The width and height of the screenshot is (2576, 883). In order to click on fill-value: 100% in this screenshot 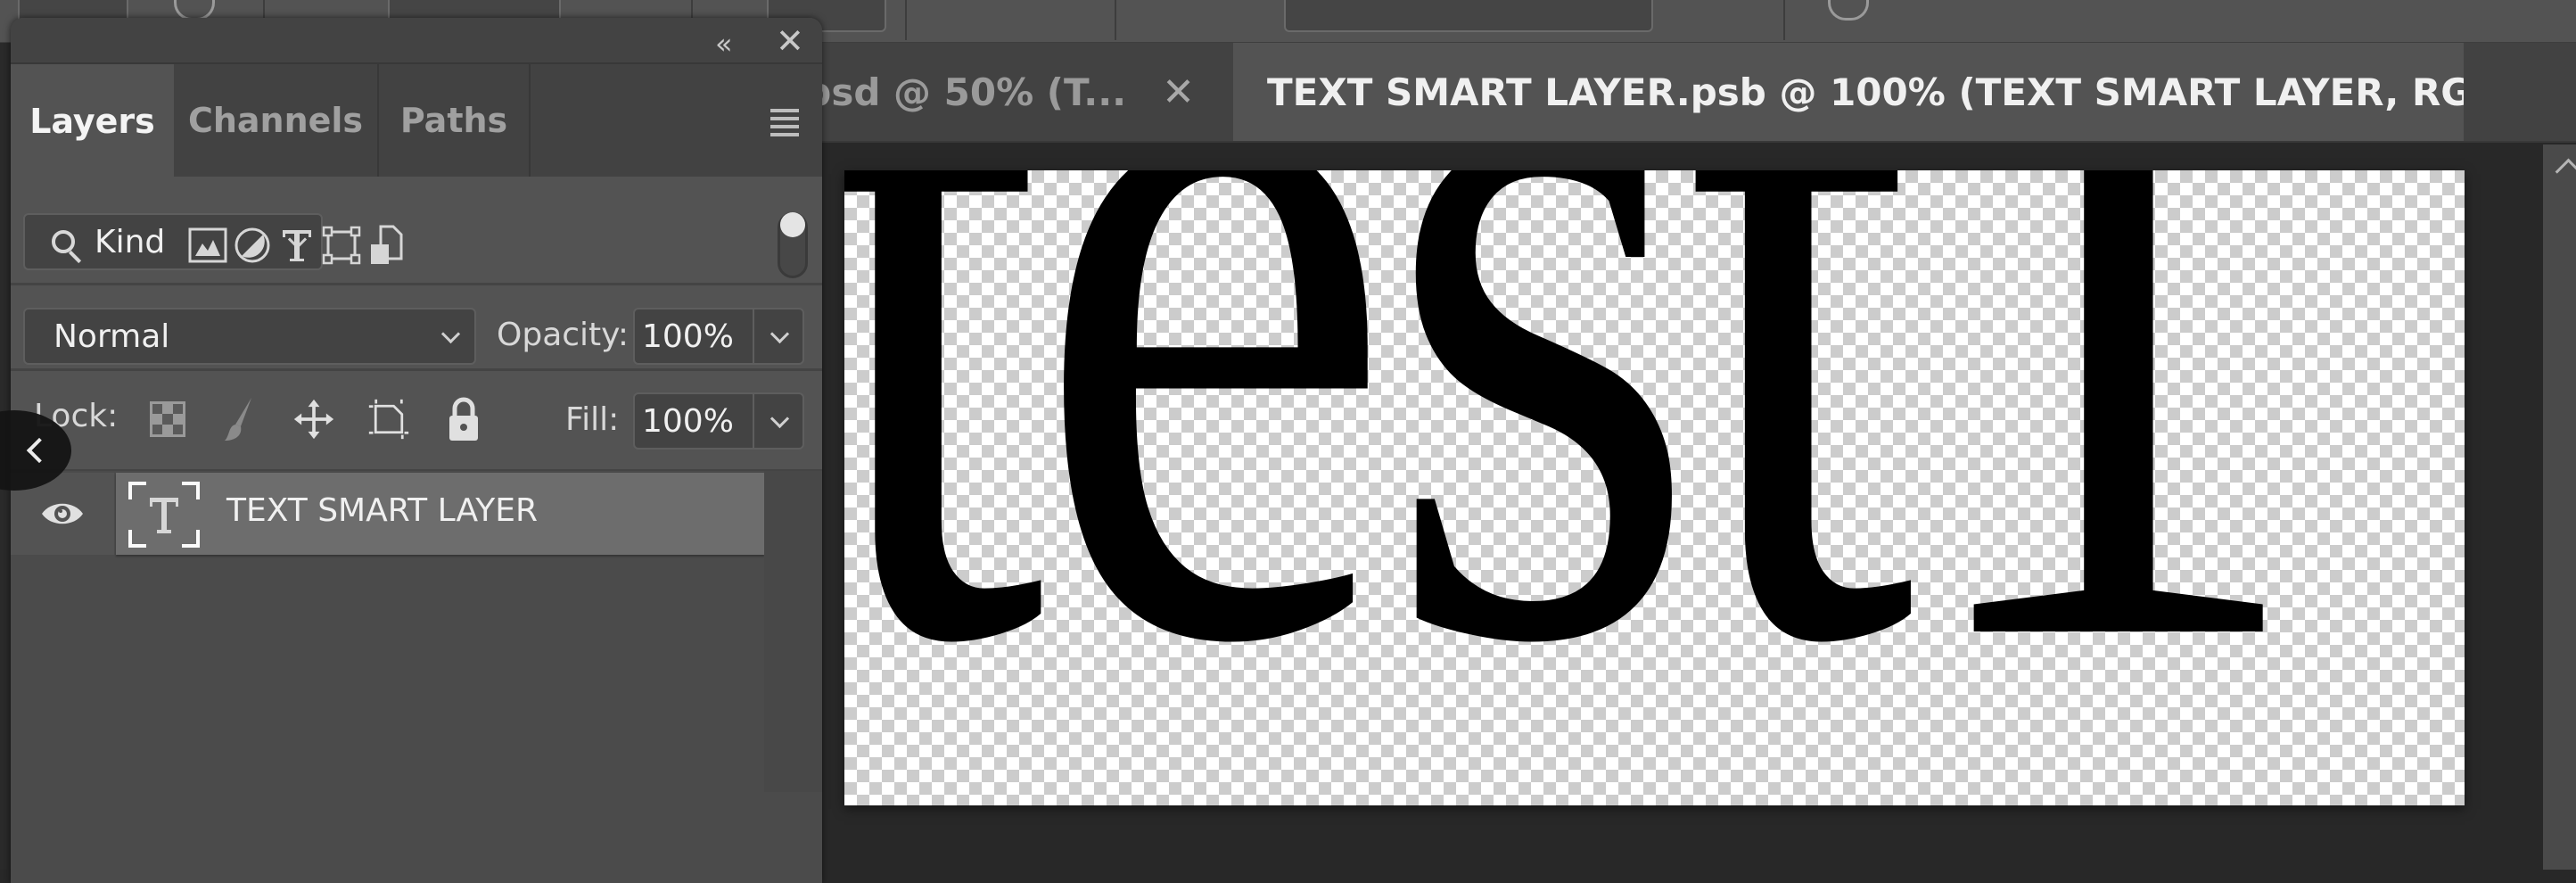, I will do `click(694, 421)`.